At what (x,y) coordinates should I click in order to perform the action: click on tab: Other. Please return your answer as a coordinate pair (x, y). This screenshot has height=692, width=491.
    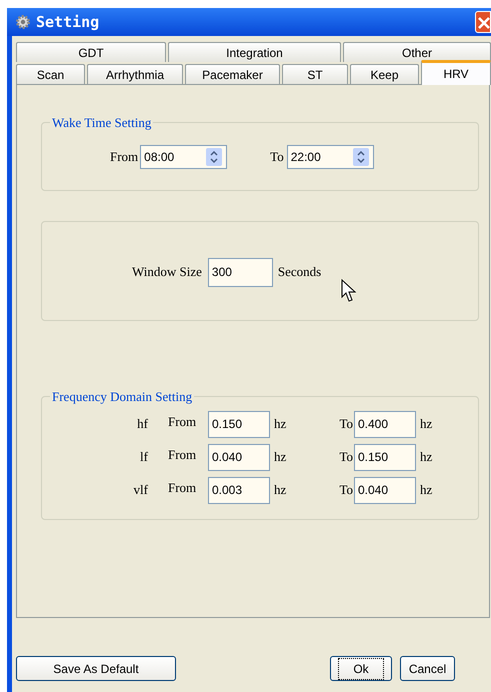
    Looking at the image, I should click on (417, 52).